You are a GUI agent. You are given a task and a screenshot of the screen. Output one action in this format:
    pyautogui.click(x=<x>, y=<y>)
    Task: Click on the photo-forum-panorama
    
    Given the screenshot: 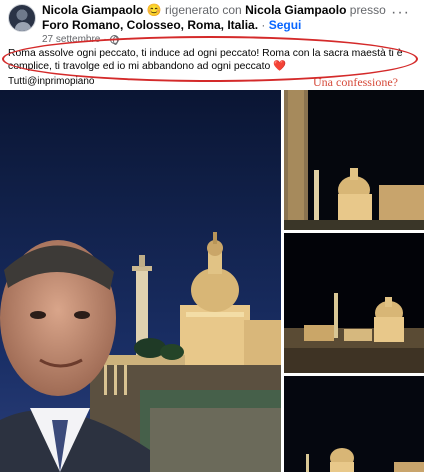 What is the action you would take?
    pyautogui.click(x=354, y=303)
    